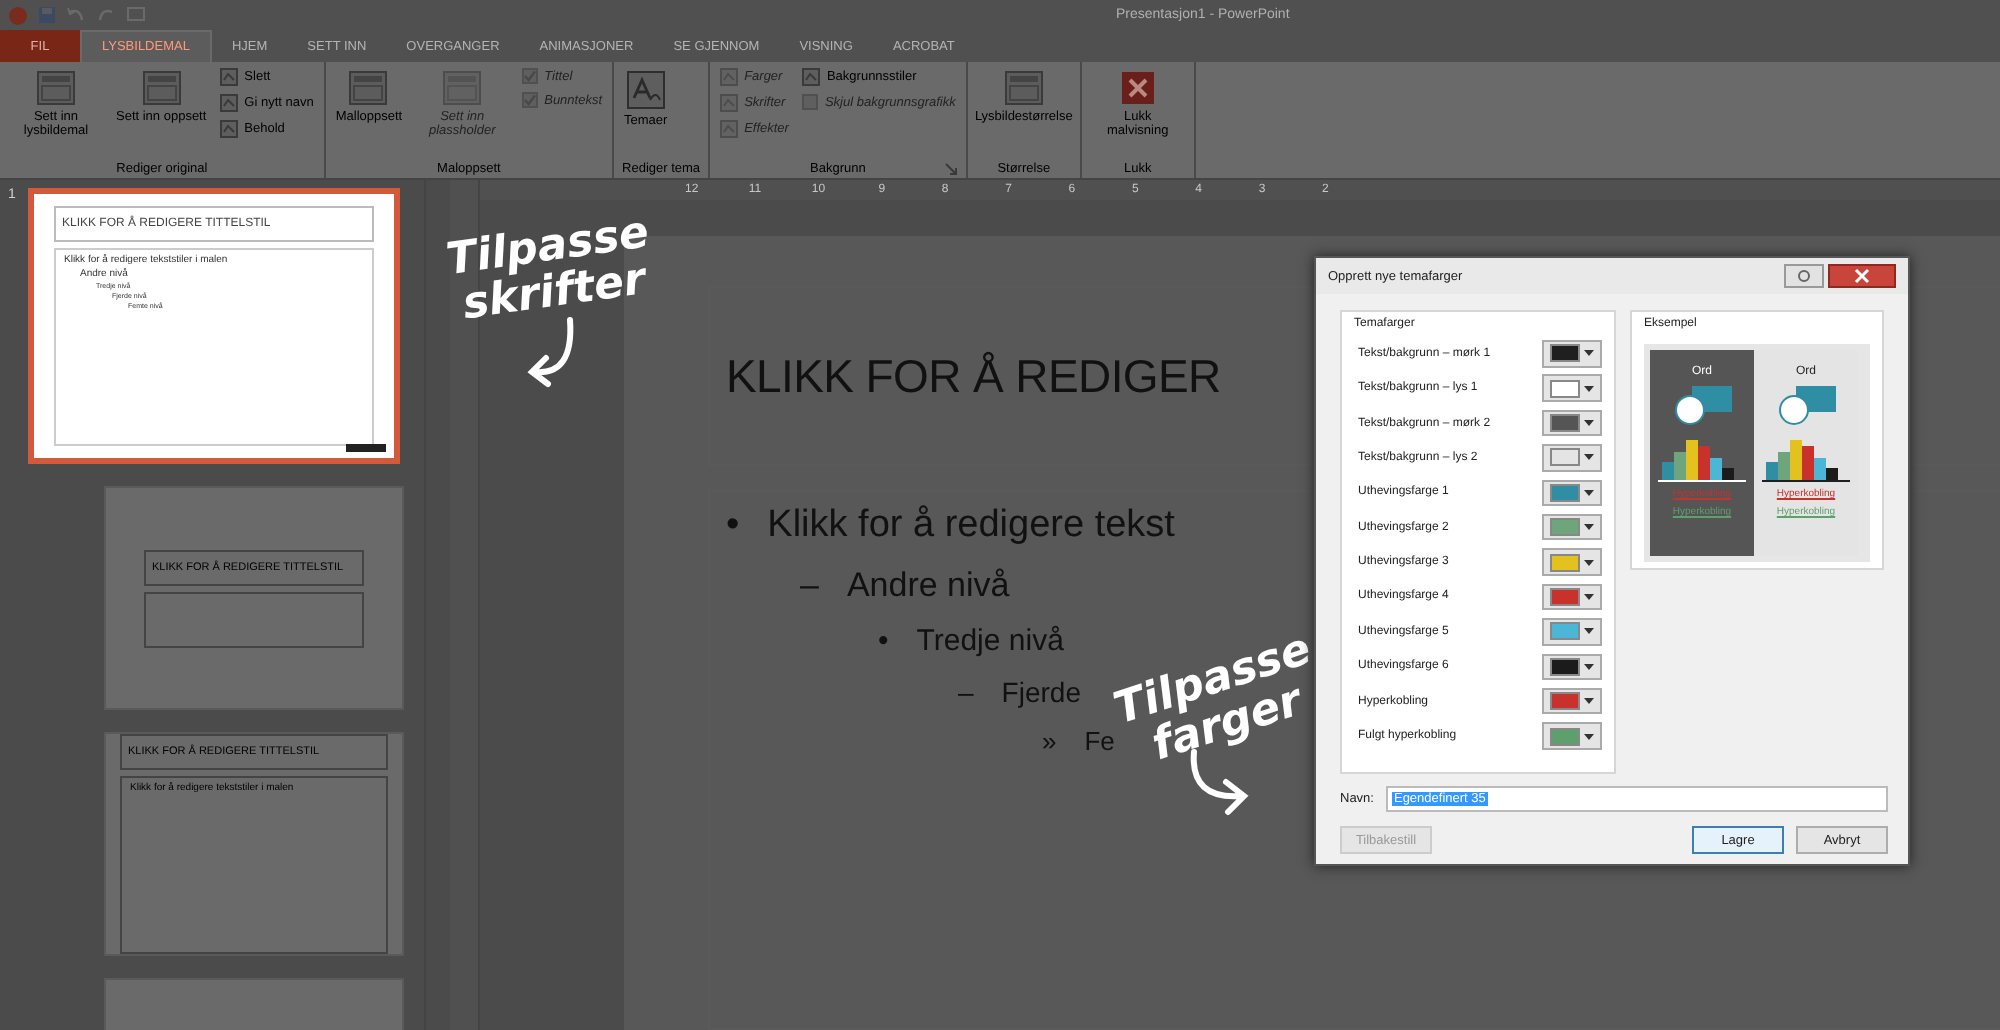 The image size is (2000, 1030). Describe the element at coordinates (973, 376) in the screenshot. I see `slide-title: KLIKK FOR Å REDIGER` at that location.